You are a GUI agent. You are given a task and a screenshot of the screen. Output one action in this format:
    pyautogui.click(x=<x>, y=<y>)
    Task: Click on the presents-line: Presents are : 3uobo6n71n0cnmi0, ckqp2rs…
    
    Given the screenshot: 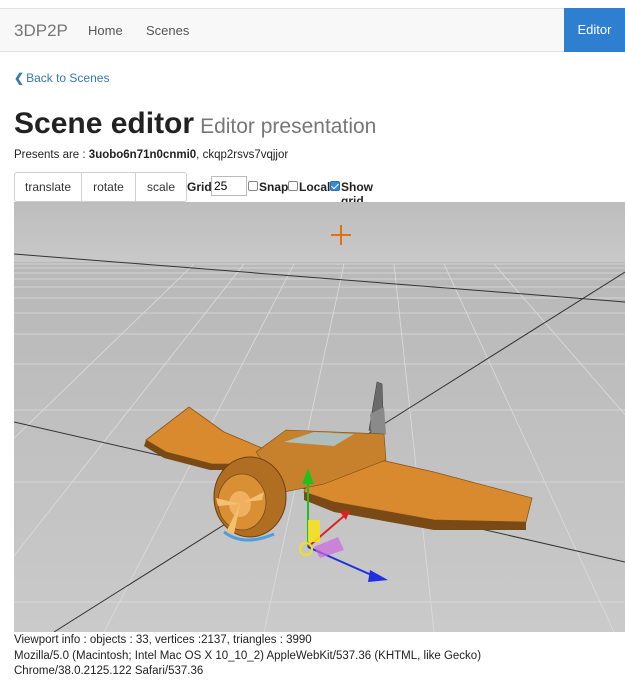 What is the action you would take?
    pyautogui.click(x=151, y=155)
    